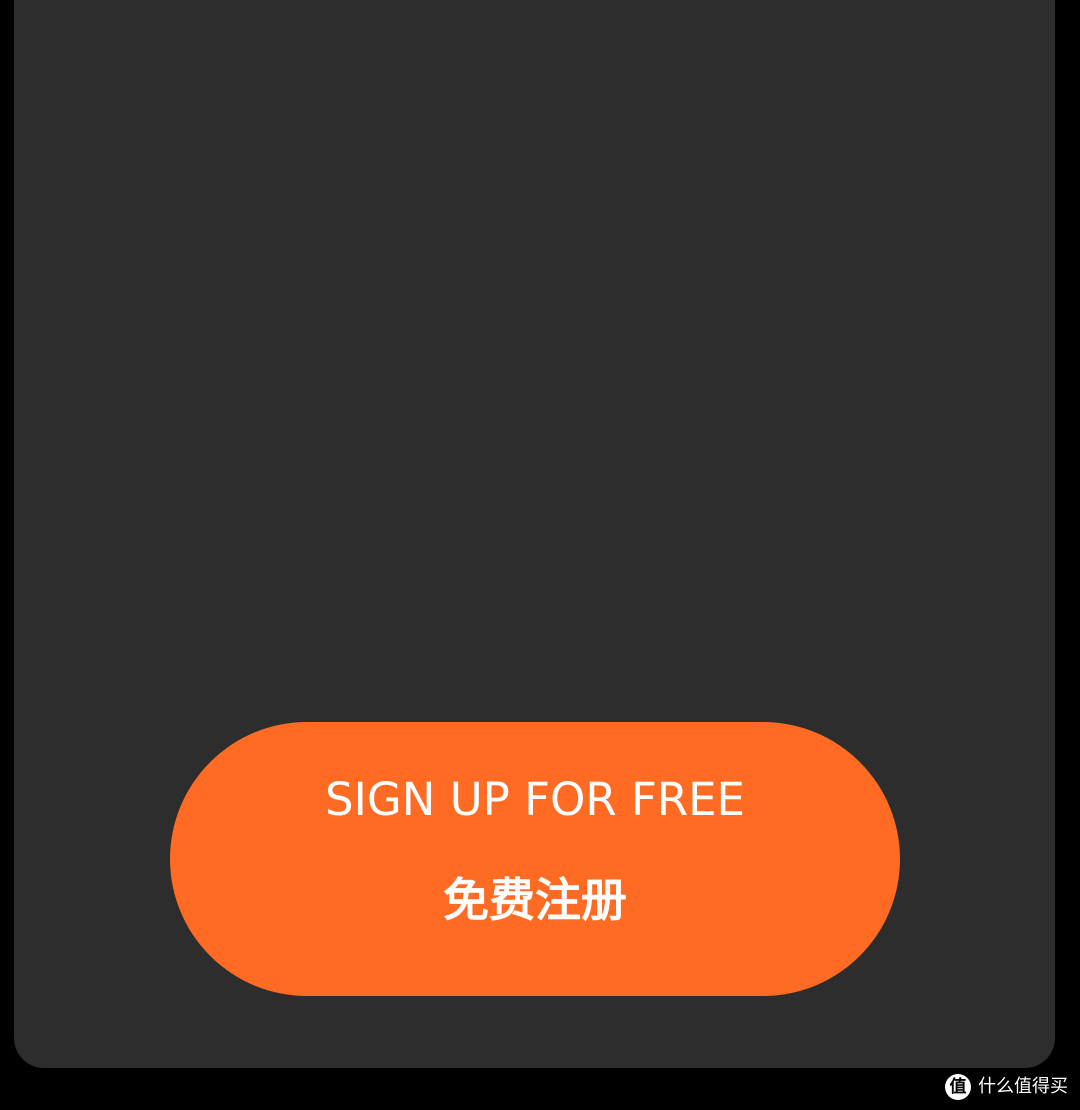 Image resolution: width=1080 pixels, height=1110 pixels. Describe the element at coordinates (1023, 1086) in the screenshot. I see `watermark-text: 什么值得买` at that location.